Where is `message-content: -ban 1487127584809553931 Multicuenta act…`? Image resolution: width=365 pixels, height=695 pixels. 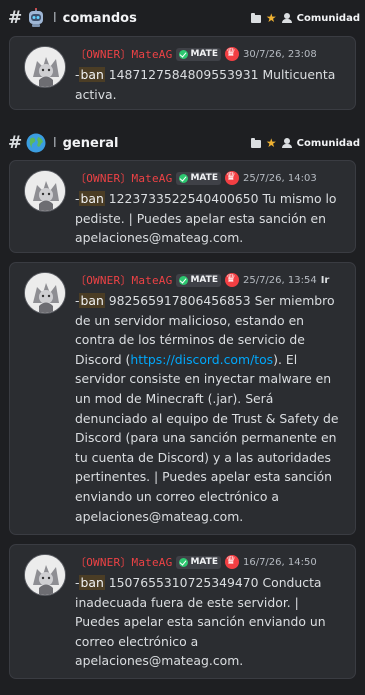
message-content: -ban 1487127584809553931 Multicuenta act… is located at coordinates (210, 84).